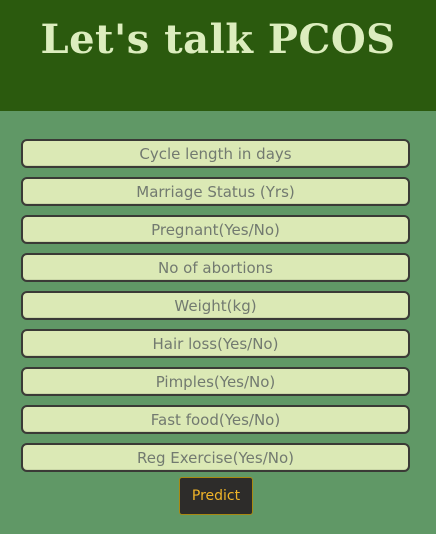  What do you see at coordinates (215, 457) in the screenshot?
I see `regular-exercise-input` at bounding box center [215, 457].